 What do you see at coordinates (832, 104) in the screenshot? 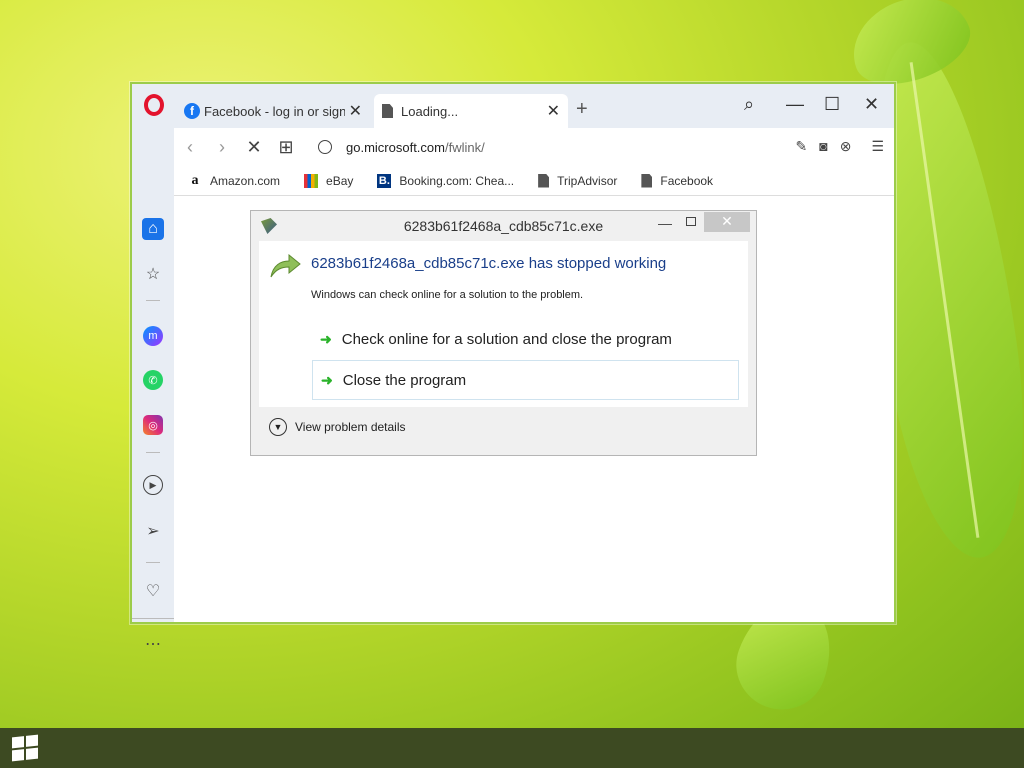
I see `maximize-button: ☐` at bounding box center [832, 104].